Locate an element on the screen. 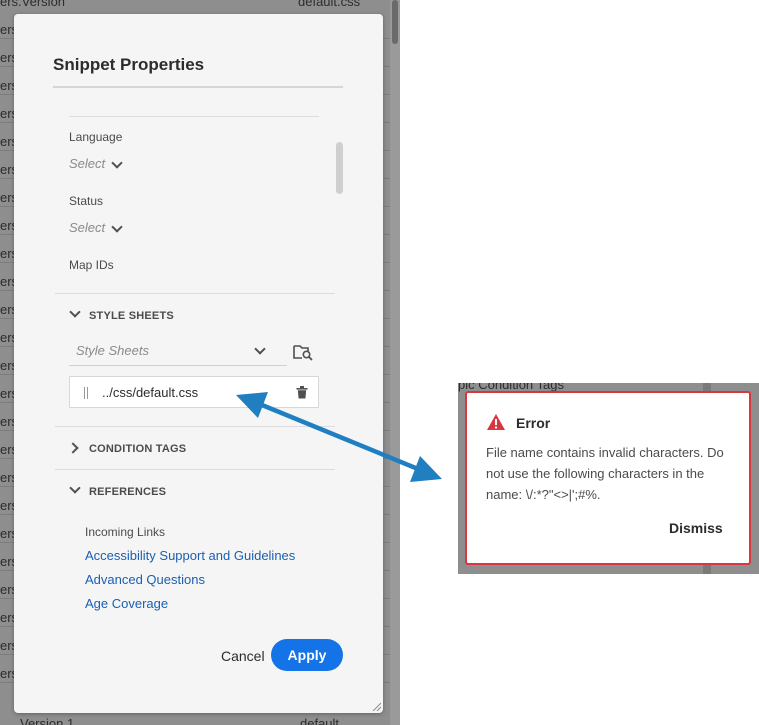  style-sheets-combobox: Style Sheets is located at coordinates (178, 352).